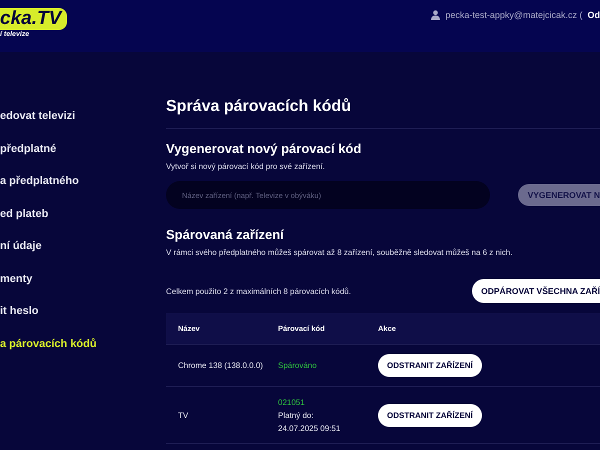 Image resolution: width=600 pixels, height=450 pixels. What do you see at coordinates (292, 402) in the screenshot?
I see `pairing-code: 021051` at bounding box center [292, 402].